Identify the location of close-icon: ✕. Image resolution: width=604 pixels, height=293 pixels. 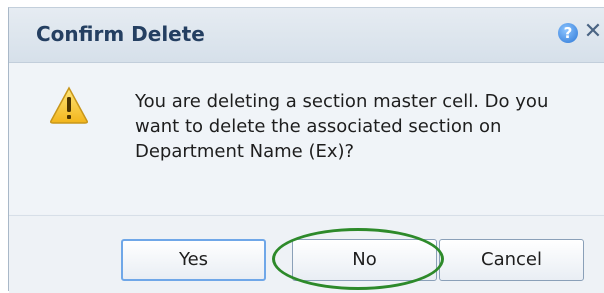
(593, 32).